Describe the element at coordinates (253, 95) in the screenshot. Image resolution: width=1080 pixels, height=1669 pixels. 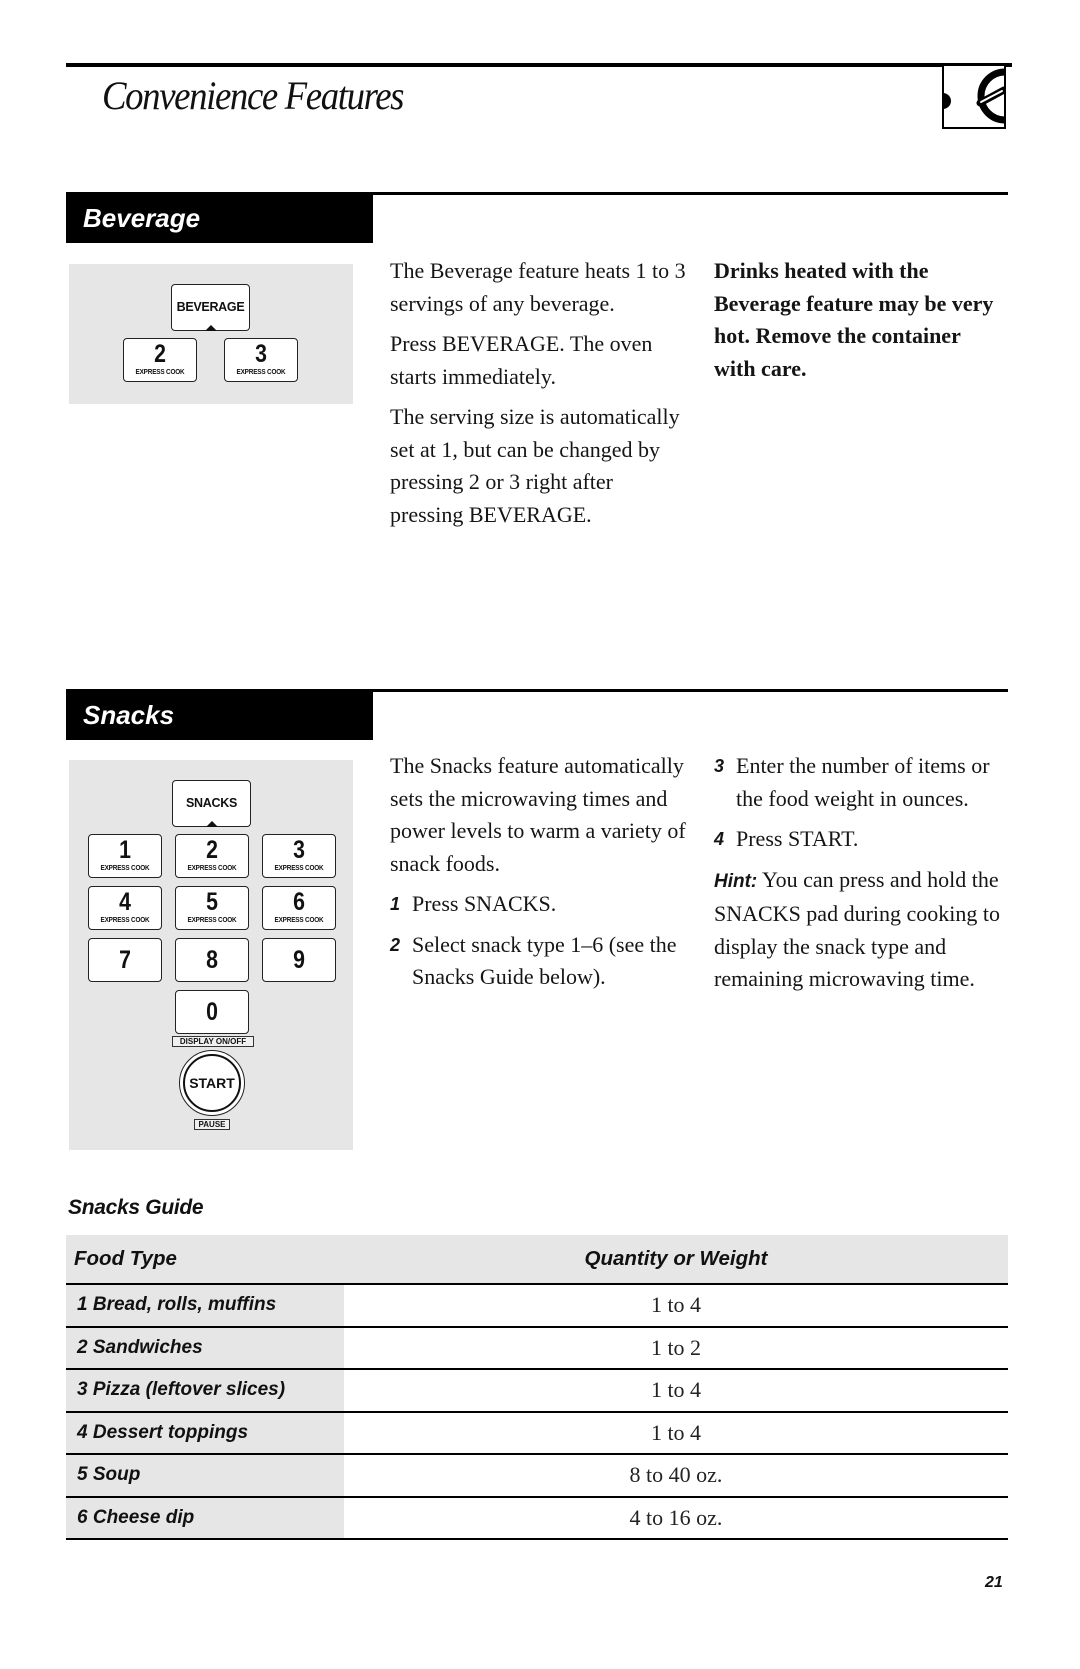
I see `page-title: Convenience Features` at that location.